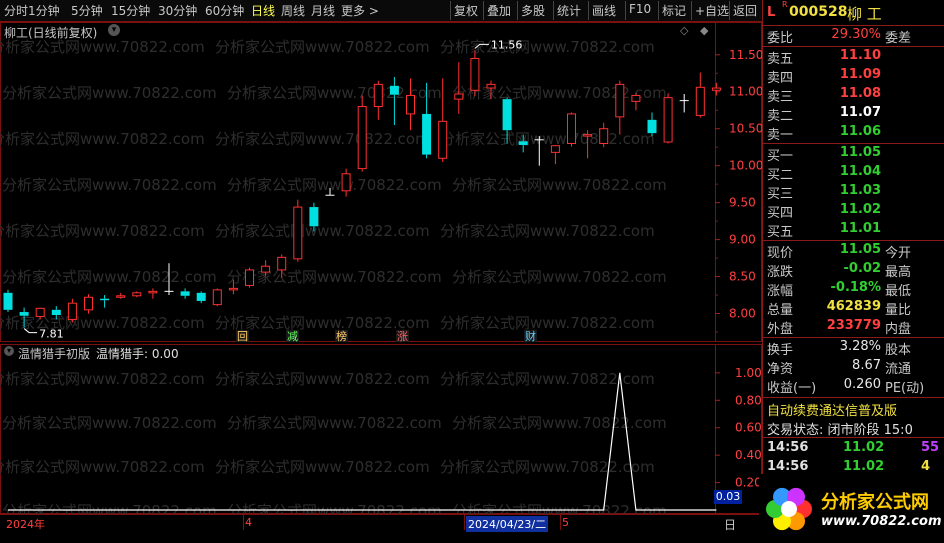 The height and width of the screenshot is (543, 944). I want to click on diamond-icon: ◇, so click(684, 30).